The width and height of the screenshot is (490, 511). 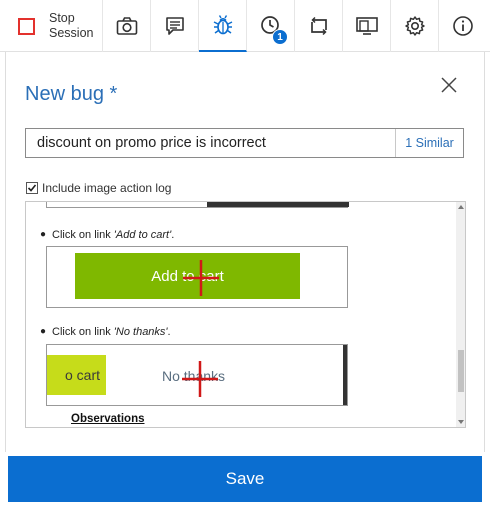 What do you see at coordinates (271, 26) in the screenshot?
I see `history-button: 1` at bounding box center [271, 26].